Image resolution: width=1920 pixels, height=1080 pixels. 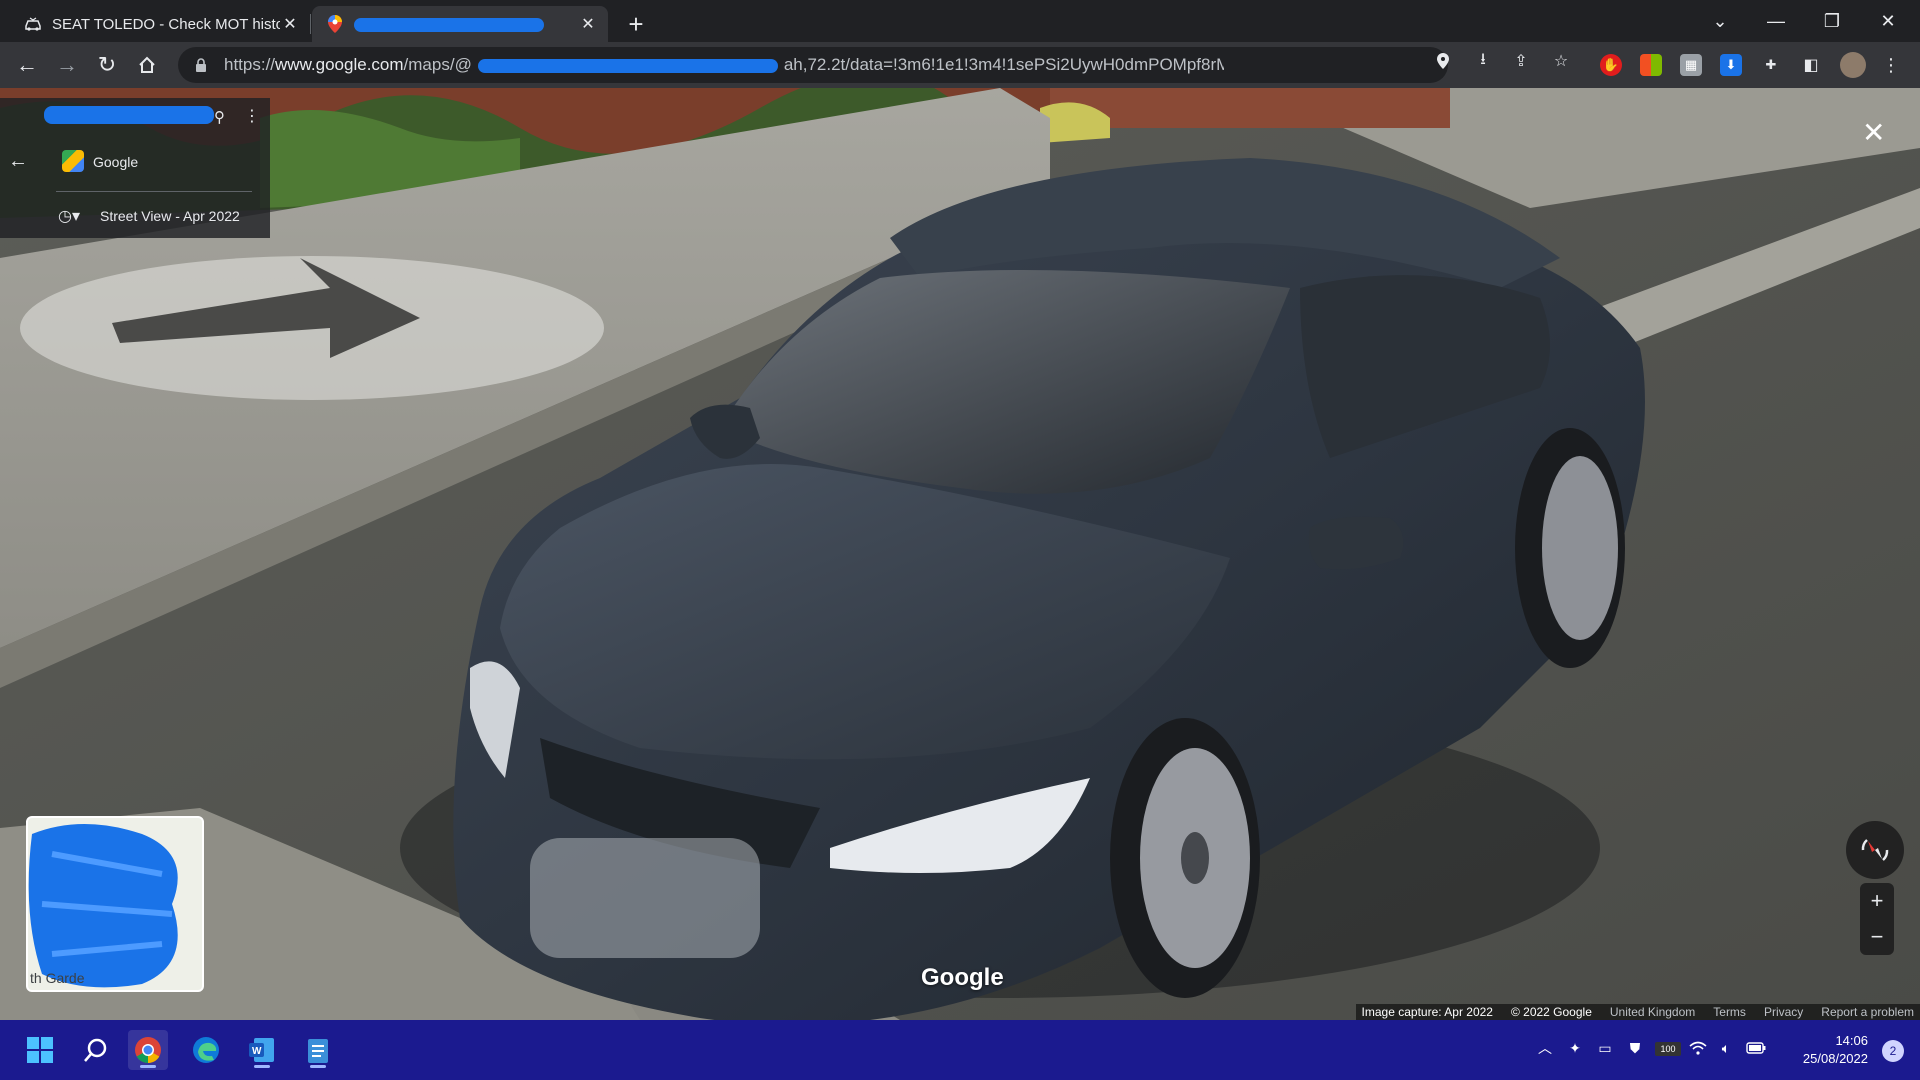 I want to click on chevron-up-icon: ︿, so click(x=1545, y=1048).